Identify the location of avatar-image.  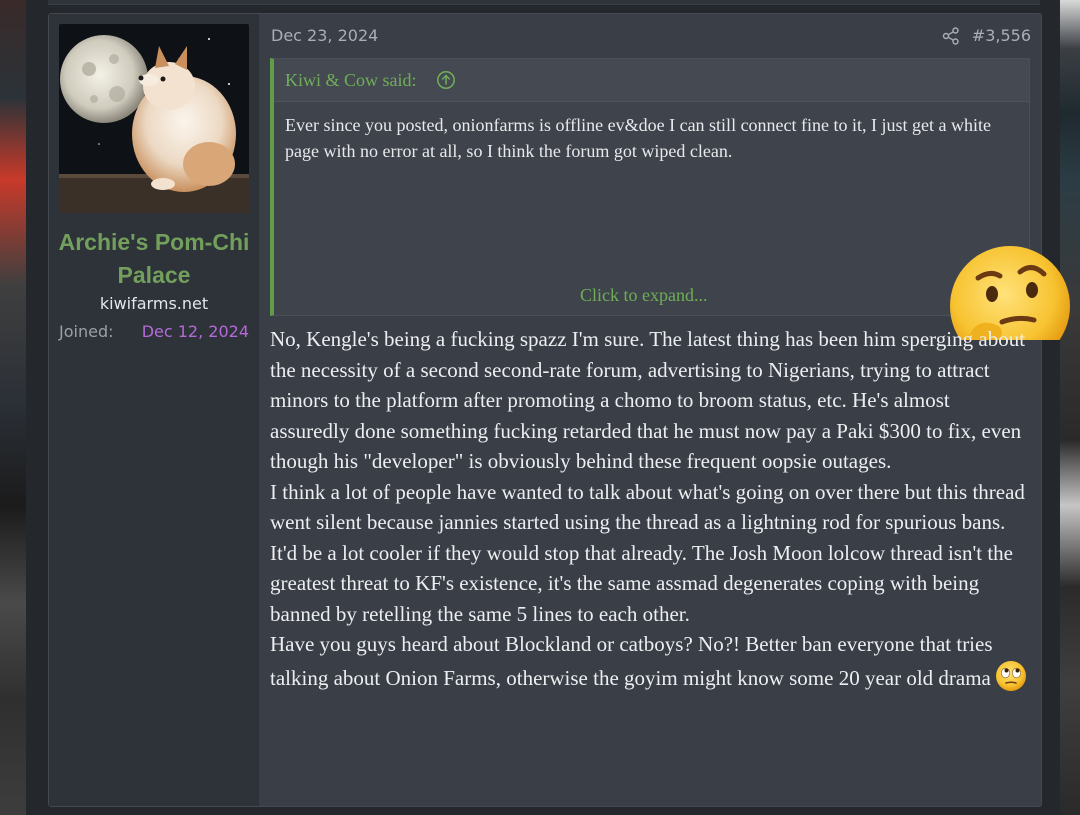
(154, 118).